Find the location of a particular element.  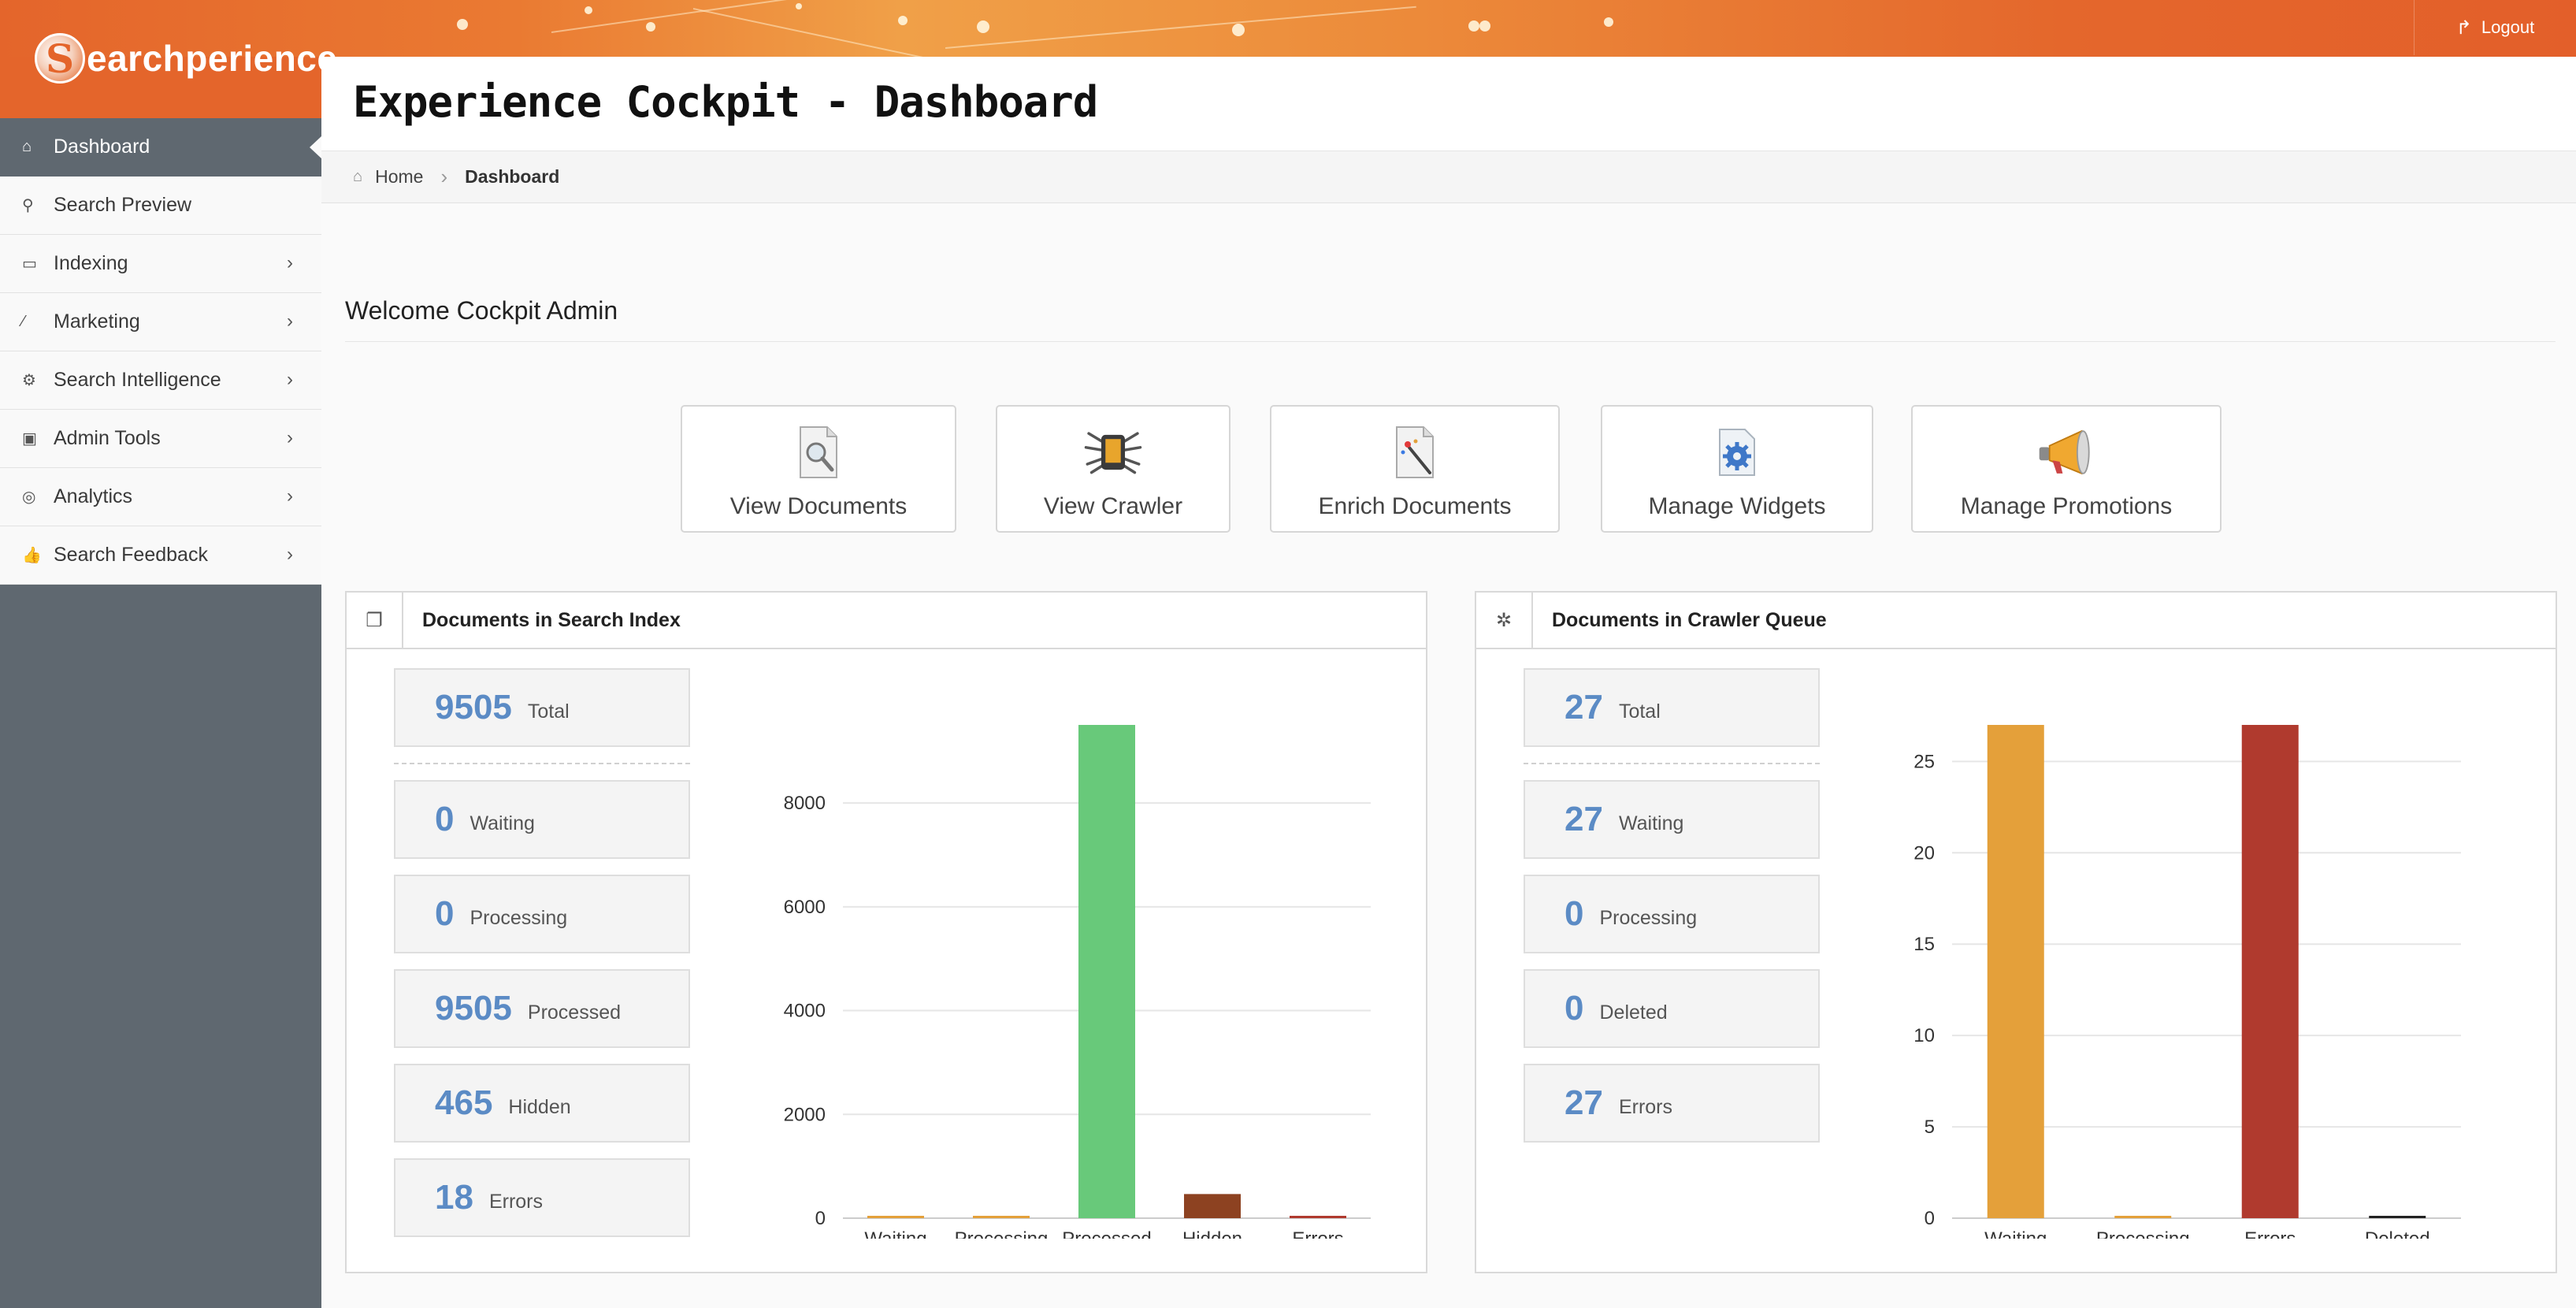

sidebar-item-search-intelligence: ⚙ Search Intelligence › is located at coordinates (160, 380).